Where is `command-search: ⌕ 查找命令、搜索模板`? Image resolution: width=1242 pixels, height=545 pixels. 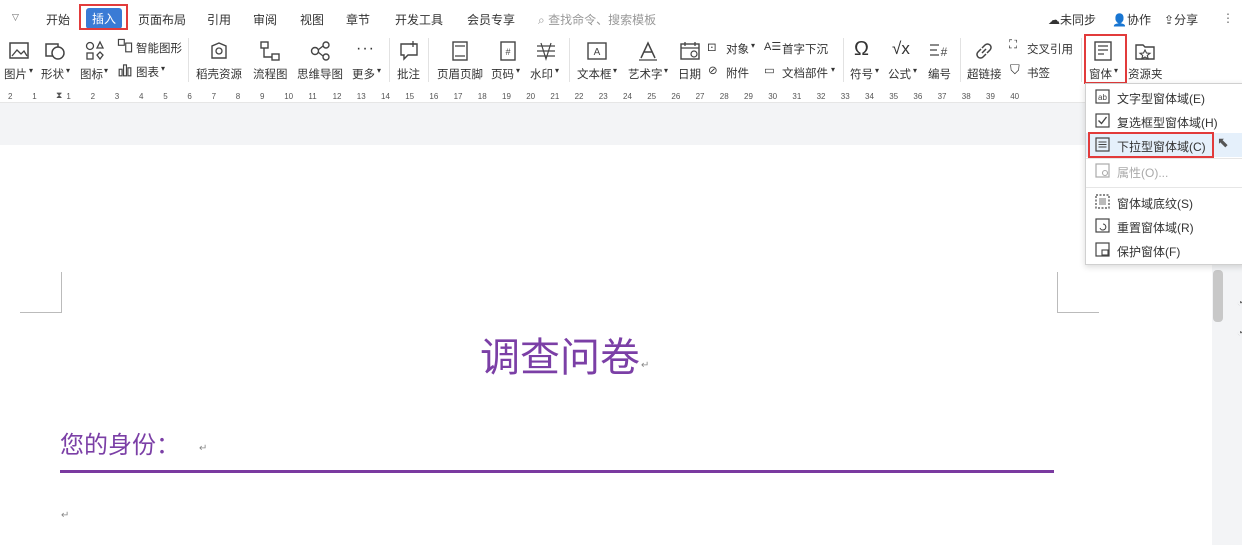 command-search: ⌕ 查找命令、搜索模板 is located at coordinates (597, 19).